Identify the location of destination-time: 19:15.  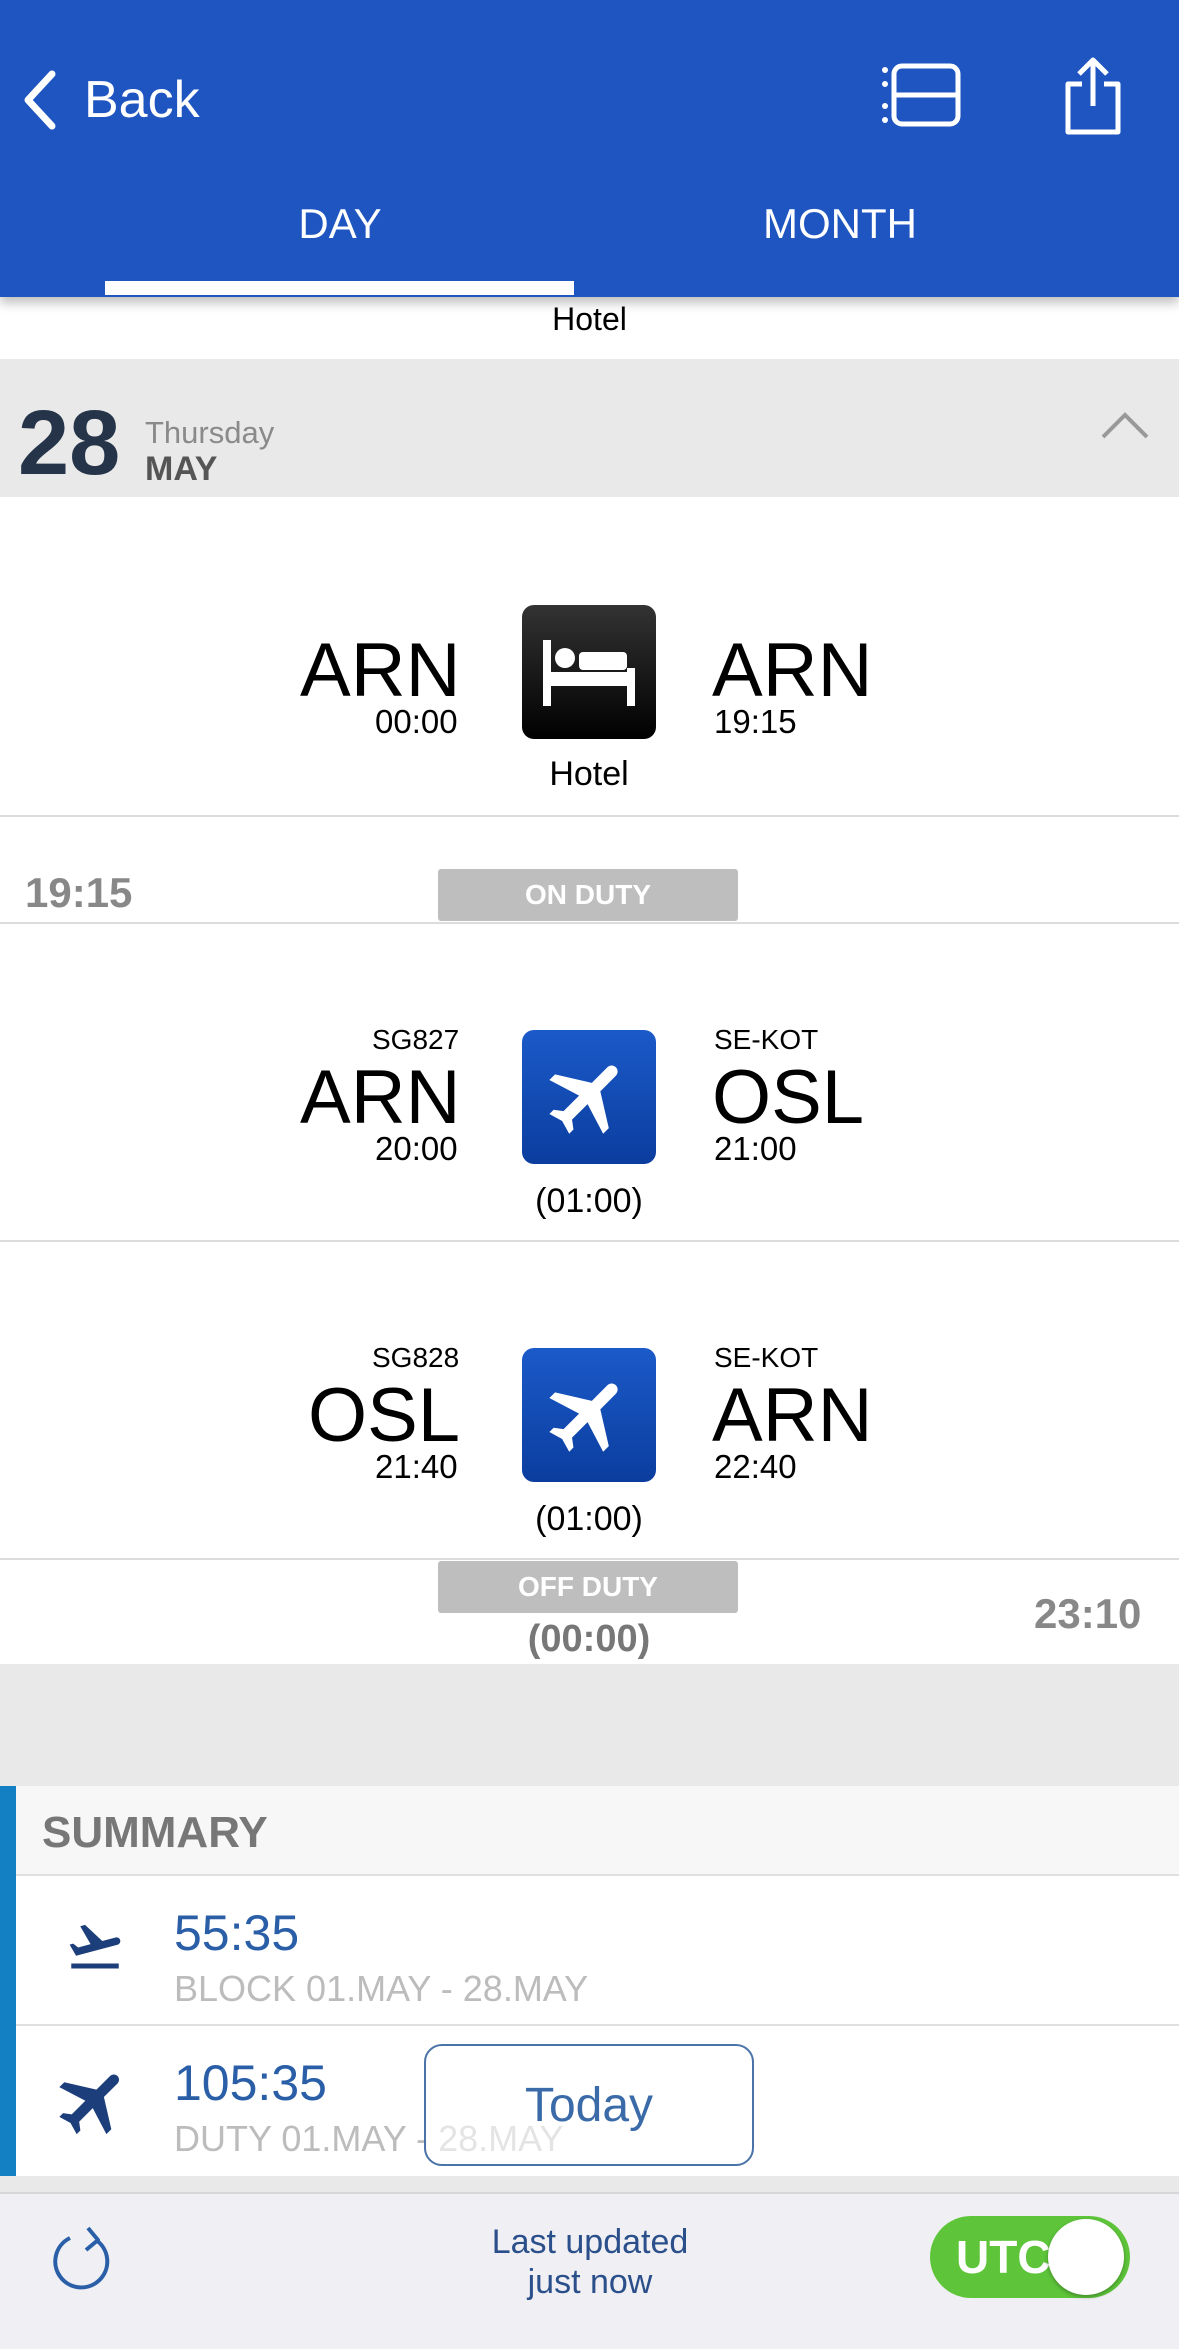
(755, 721).